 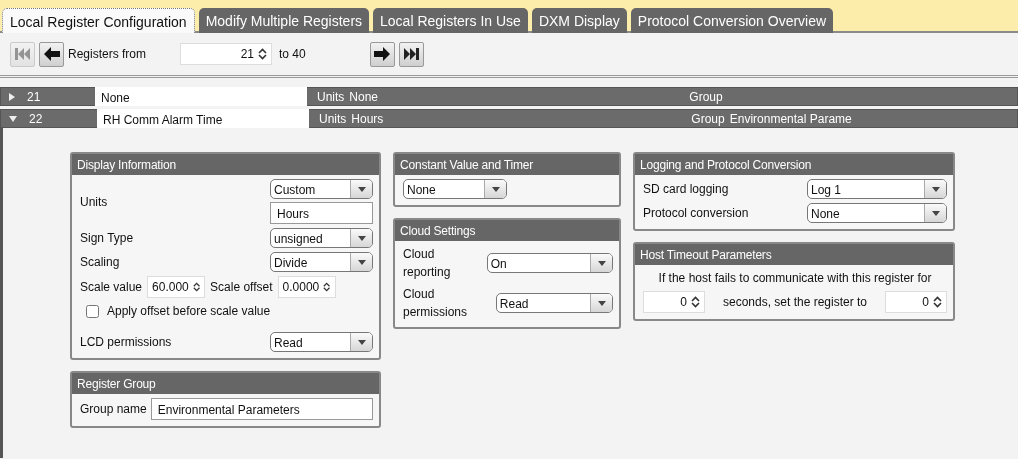 I want to click on register-number: 22, so click(x=36, y=119).